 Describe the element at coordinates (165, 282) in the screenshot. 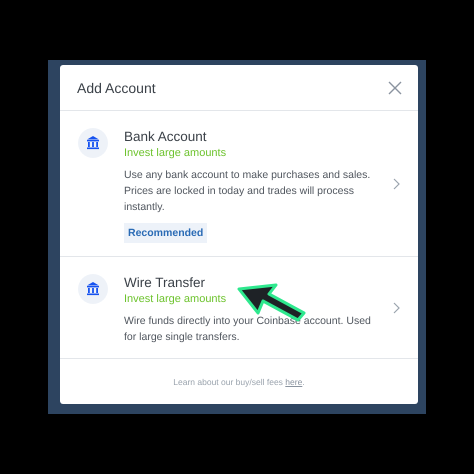

I see `option-title: Wire Transfer` at that location.